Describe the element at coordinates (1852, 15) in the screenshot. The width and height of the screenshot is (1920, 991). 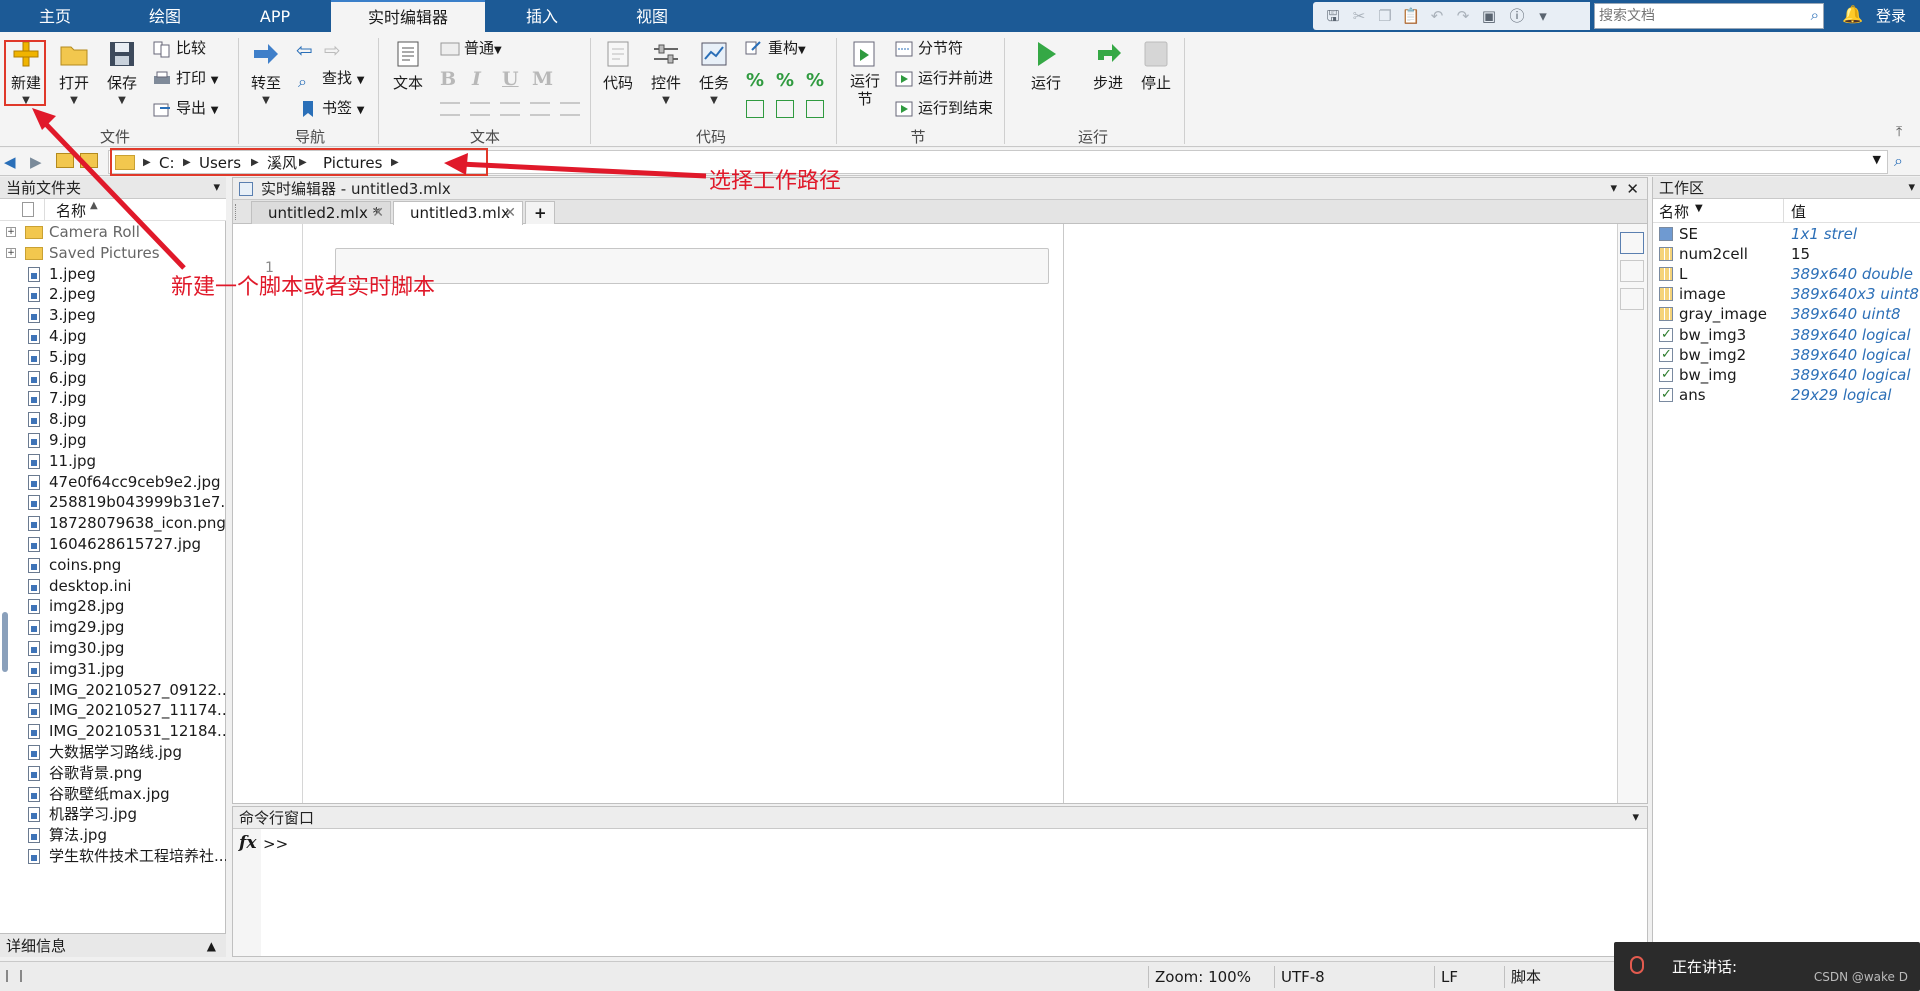
I see `notification-bell-icon: 🔔` at that location.